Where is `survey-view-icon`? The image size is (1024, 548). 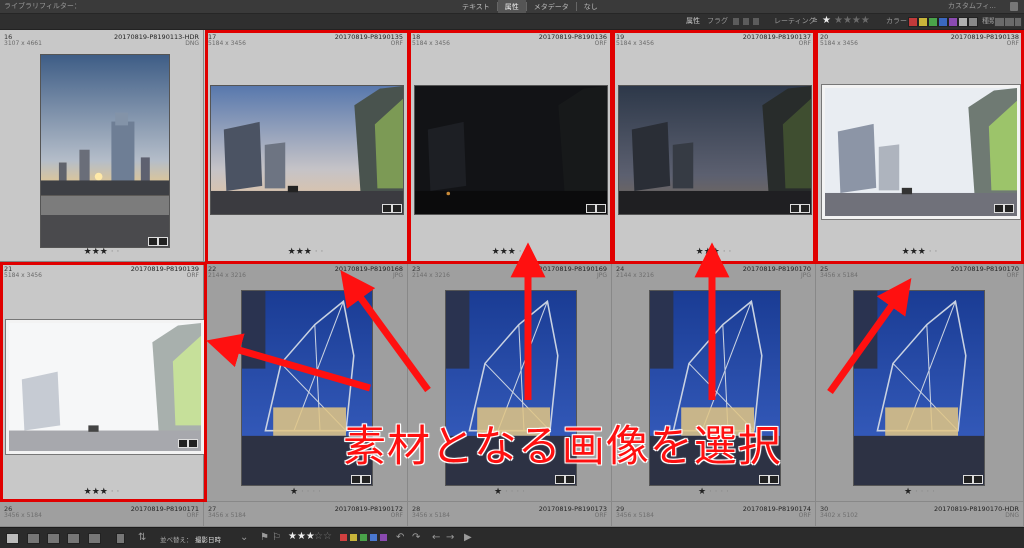 survey-view-icon is located at coordinates (73, 538).